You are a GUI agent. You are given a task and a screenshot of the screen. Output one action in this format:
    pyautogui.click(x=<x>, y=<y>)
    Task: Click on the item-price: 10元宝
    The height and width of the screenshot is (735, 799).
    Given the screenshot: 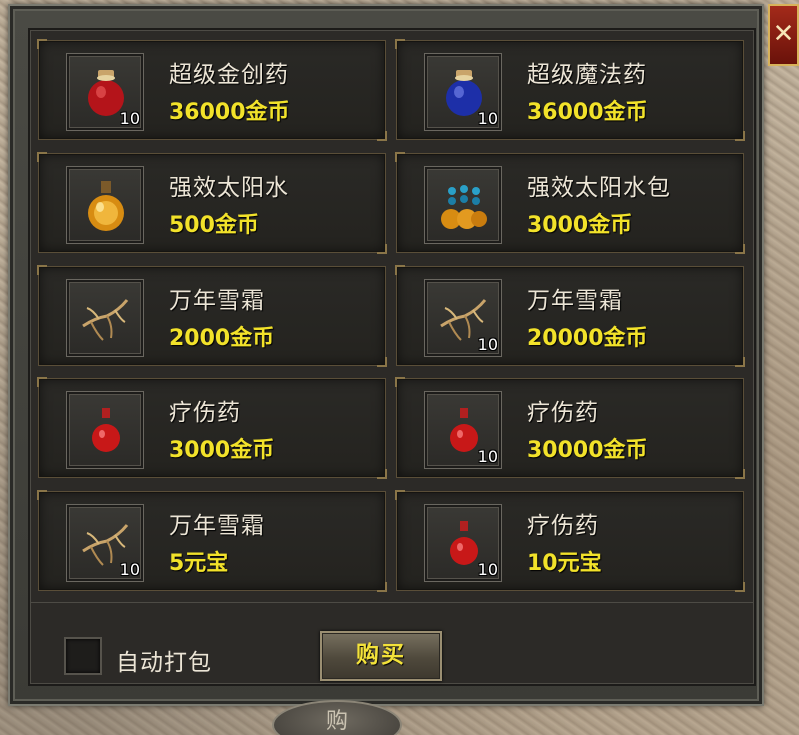 What is the action you would take?
    pyautogui.click(x=564, y=564)
    